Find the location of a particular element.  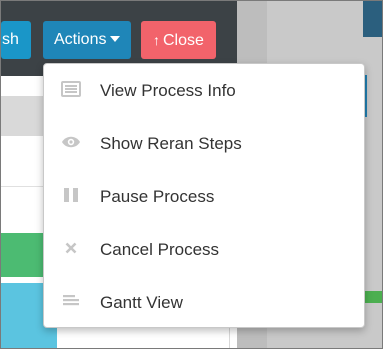

menu-item-view-process-info: View Process Info is located at coordinates (204, 90).